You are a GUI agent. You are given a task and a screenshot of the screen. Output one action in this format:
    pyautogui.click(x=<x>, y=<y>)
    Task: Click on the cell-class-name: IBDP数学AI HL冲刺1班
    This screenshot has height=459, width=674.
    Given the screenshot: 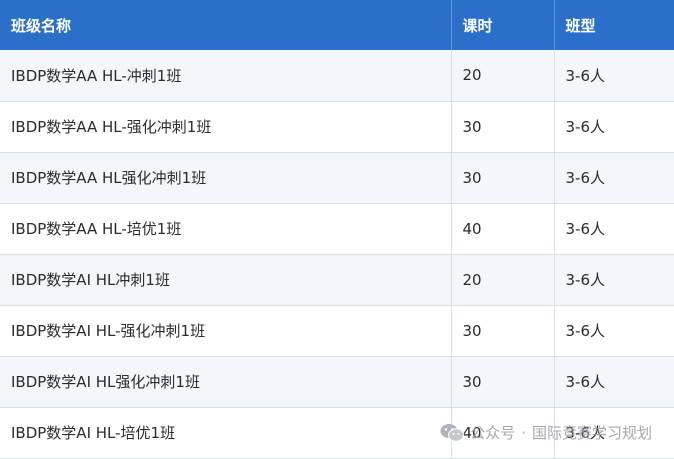 What is the action you would take?
    pyautogui.click(x=226, y=280)
    